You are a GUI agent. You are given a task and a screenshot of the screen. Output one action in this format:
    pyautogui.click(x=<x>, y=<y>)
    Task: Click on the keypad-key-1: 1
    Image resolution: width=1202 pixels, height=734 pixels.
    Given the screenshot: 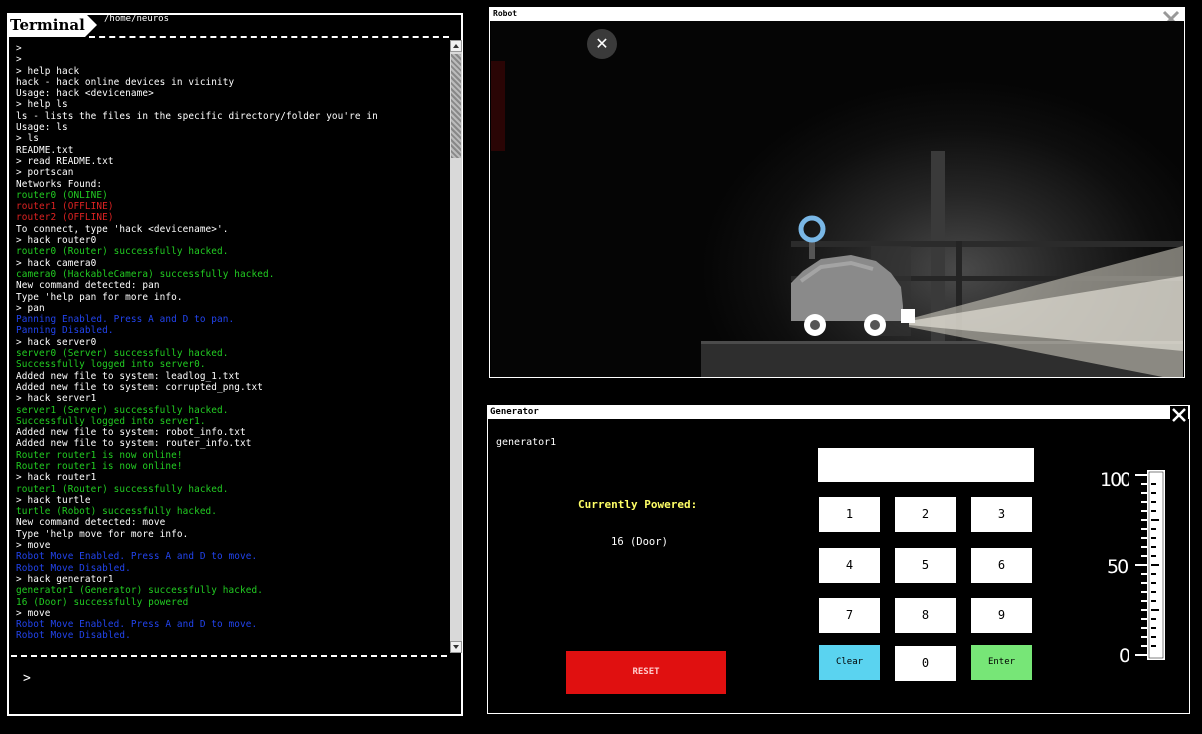 What is the action you would take?
    pyautogui.click(x=849, y=514)
    